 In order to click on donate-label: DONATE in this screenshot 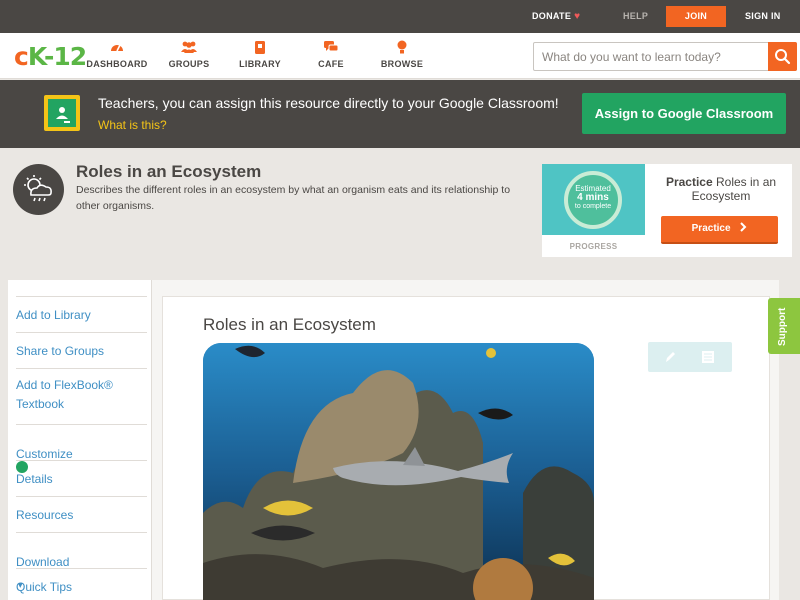, I will do `click(552, 16)`.